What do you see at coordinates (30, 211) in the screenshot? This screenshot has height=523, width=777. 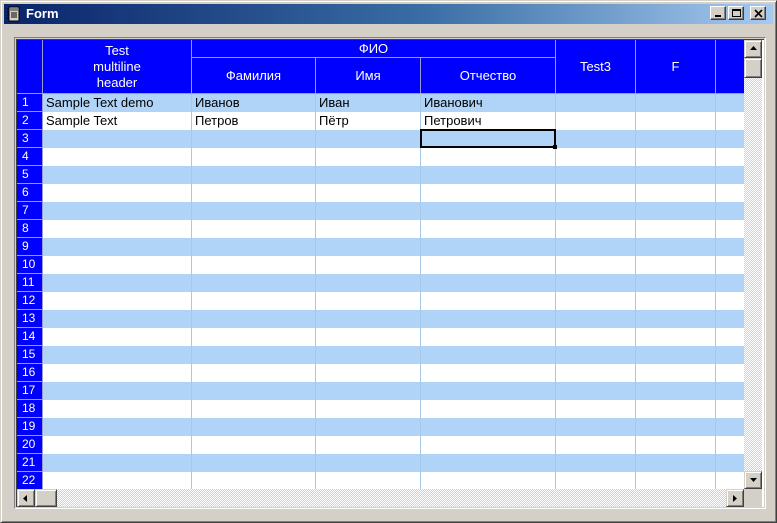 I see `row-number: 7` at bounding box center [30, 211].